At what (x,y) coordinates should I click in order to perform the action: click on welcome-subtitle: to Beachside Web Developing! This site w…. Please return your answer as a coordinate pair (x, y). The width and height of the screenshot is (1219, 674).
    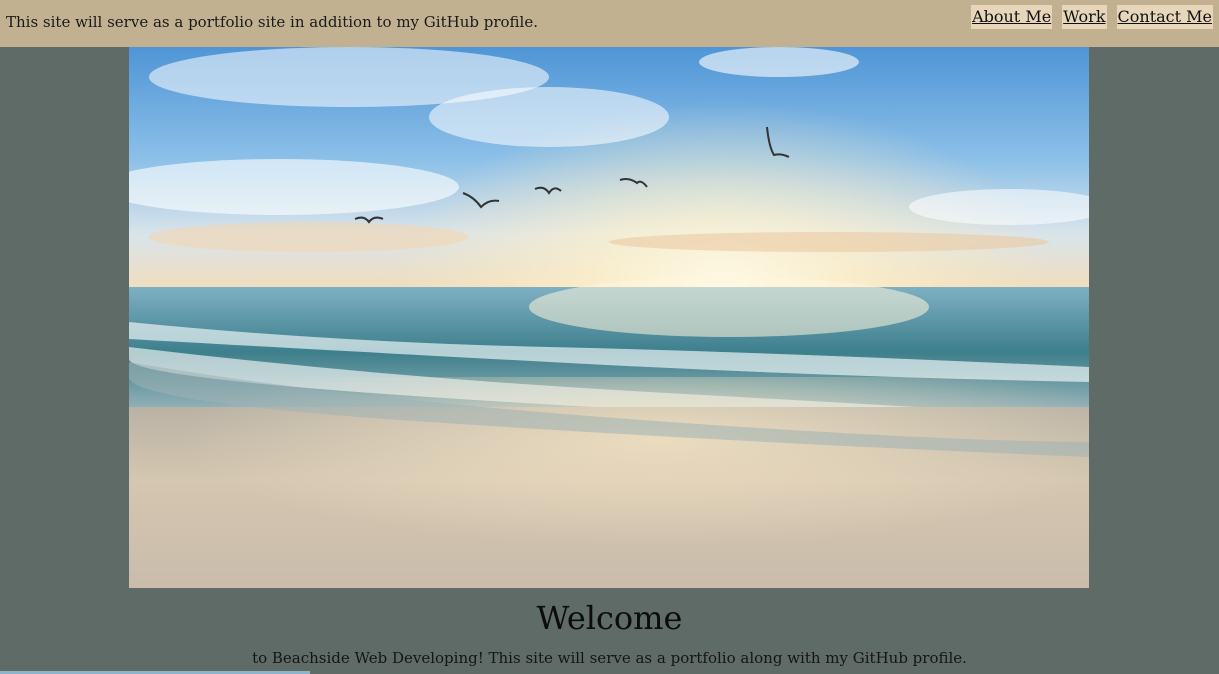
    Looking at the image, I should click on (609, 658).